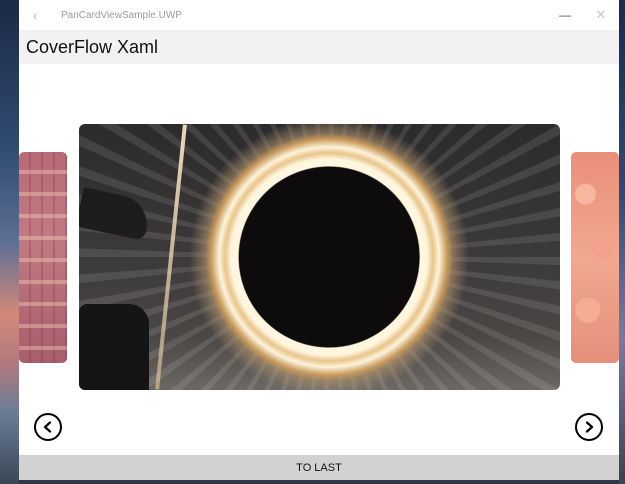 This screenshot has width=625, height=484. I want to click on page-title: CoverFlow Xaml, so click(92, 46).